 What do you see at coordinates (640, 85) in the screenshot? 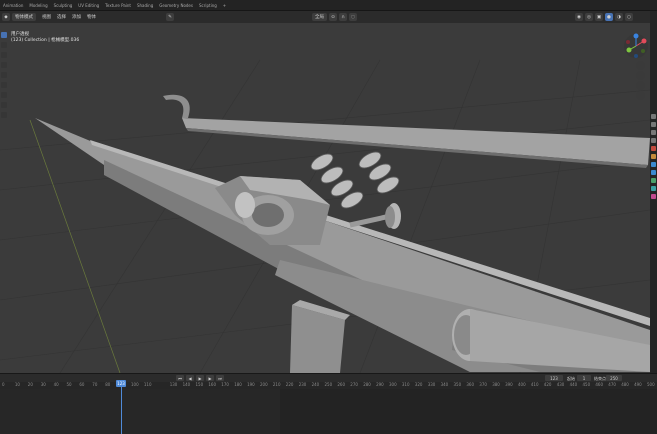
I see `camera-view-button` at bounding box center [640, 85].